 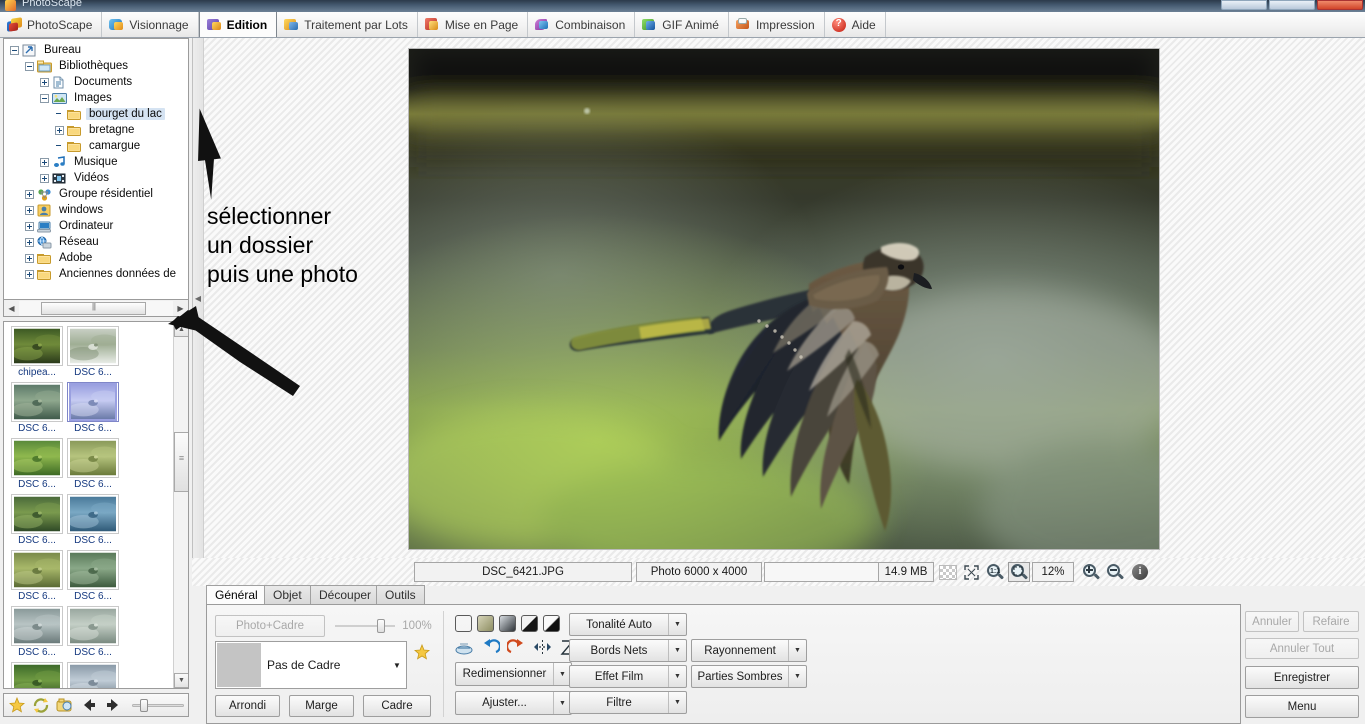 What do you see at coordinates (198, 298) in the screenshot?
I see `panel-splitter: ◀` at bounding box center [198, 298].